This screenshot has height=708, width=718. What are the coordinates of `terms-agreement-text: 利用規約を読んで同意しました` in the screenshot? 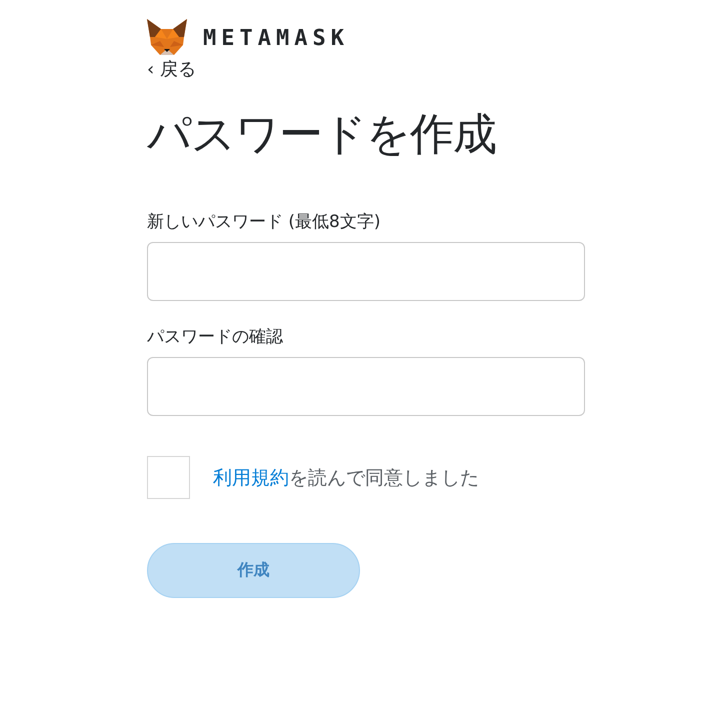 It's located at (346, 478).